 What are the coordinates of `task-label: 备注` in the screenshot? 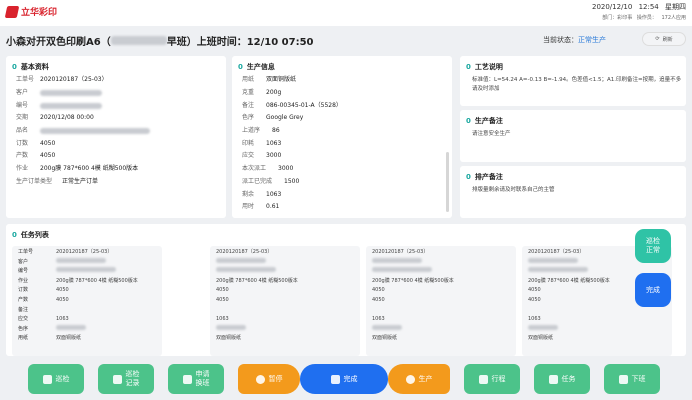 It's located at (23, 309).